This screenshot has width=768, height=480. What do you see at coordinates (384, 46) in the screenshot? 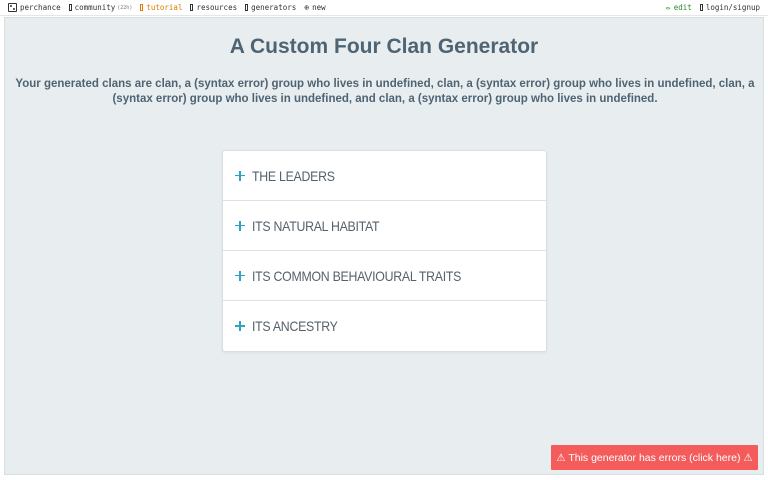
I see `page-title: A Custom Four Clan Generator` at bounding box center [384, 46].